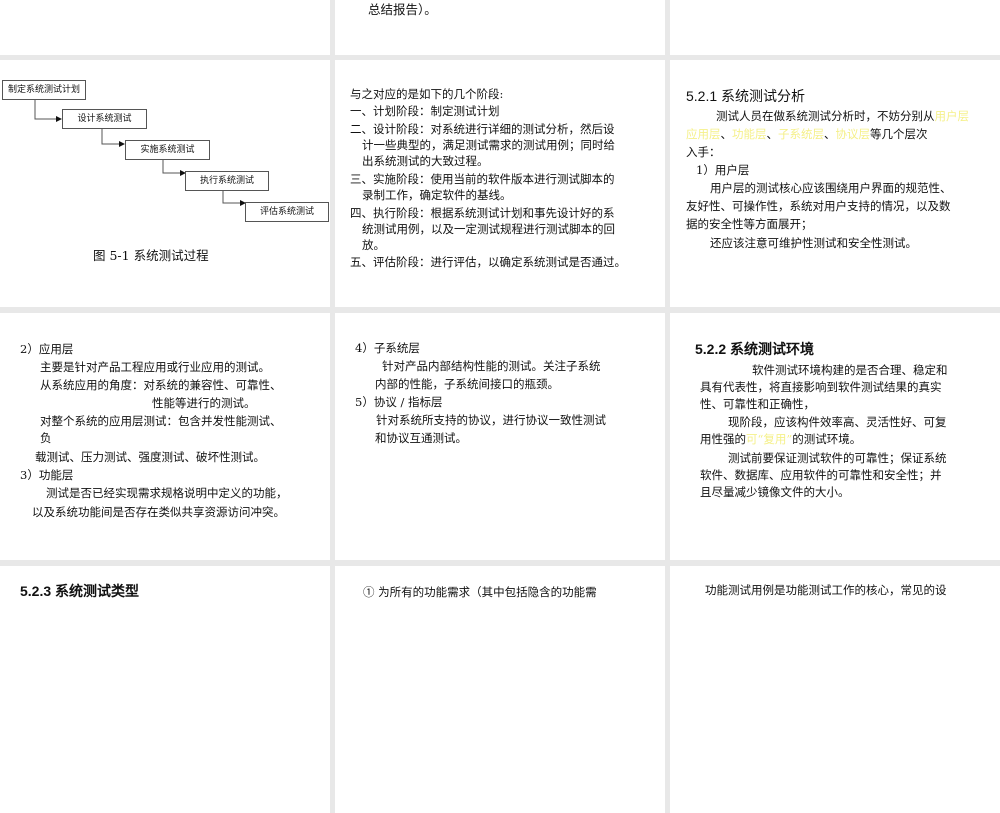 Image resolution: width=1000 pixels, height=813 pixels. Describe the element at coordinates (703, 152) in the screenshot. I see `slide-text: 入手：` at that location.